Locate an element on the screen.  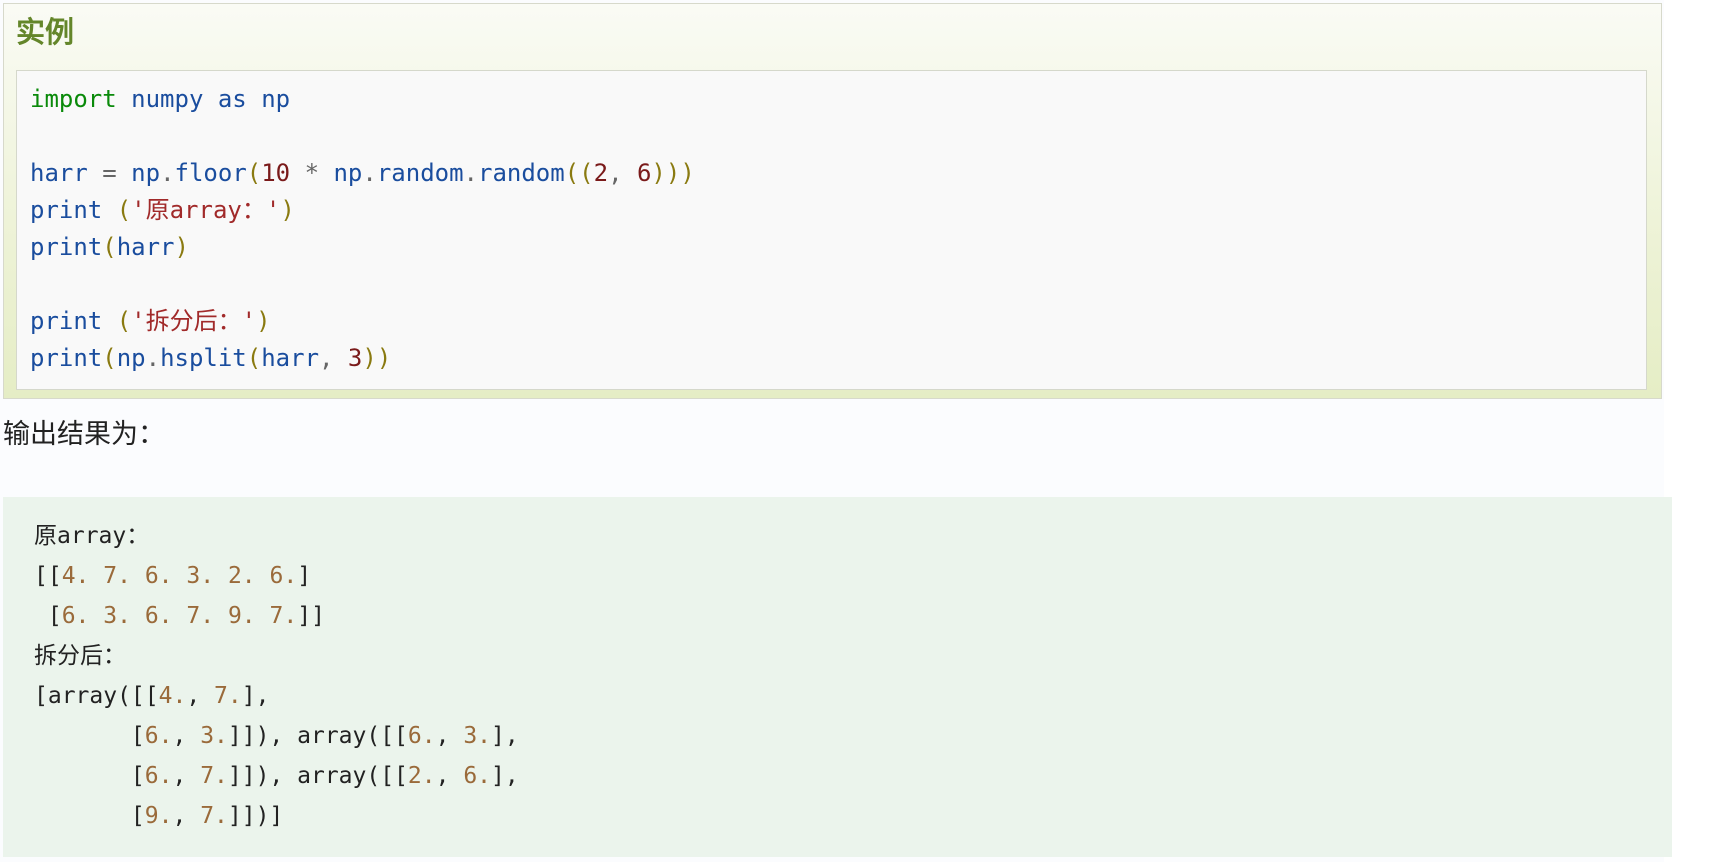
code-token: numpy is located at coordinates (167, 99).